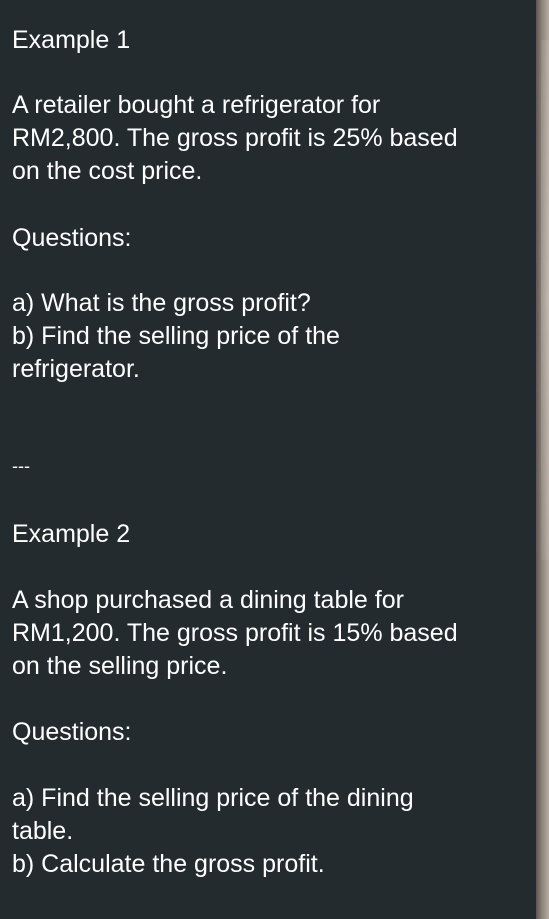 This screenshot has height=919, width=549. Describe the element at coordinates (235, 633) in the screenshot. I see `example-2-body-line: RM1,200. The gross profit is 15% based` at that location.